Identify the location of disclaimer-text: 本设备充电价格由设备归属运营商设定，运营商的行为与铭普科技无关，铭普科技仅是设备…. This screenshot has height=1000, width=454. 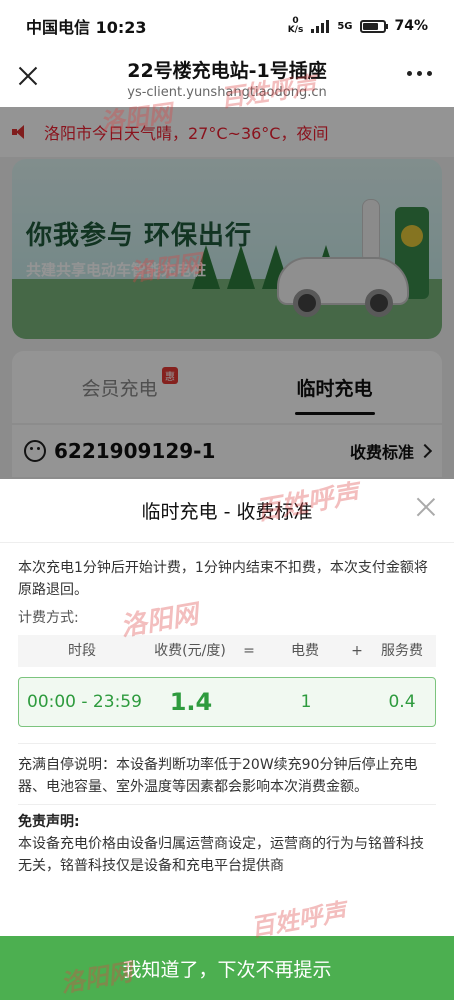
(221, 855).